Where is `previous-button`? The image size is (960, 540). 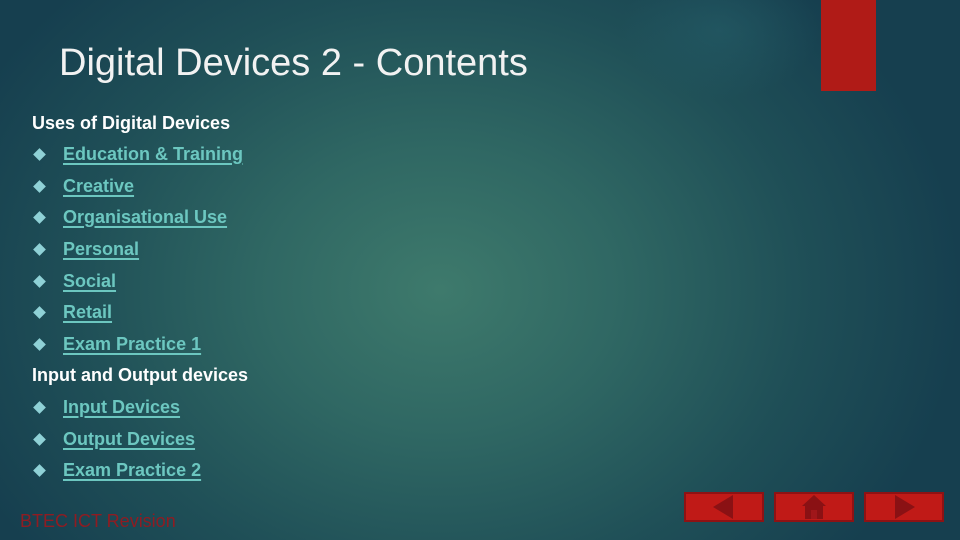
previous-button is located at coordinates (724, 507).